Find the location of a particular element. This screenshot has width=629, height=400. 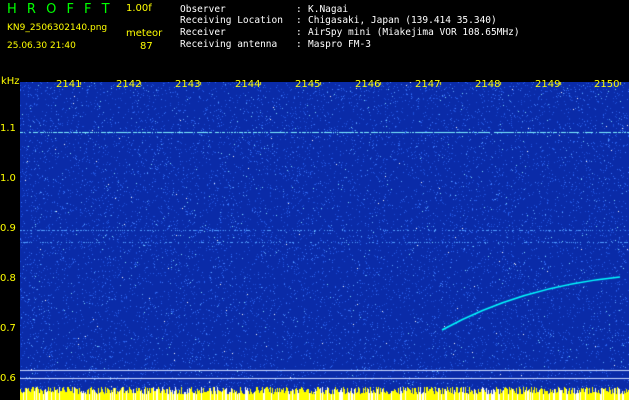

info-row-antenna: Receiving antenna: Maspro FM-3 is located at coordinates (275, 49).